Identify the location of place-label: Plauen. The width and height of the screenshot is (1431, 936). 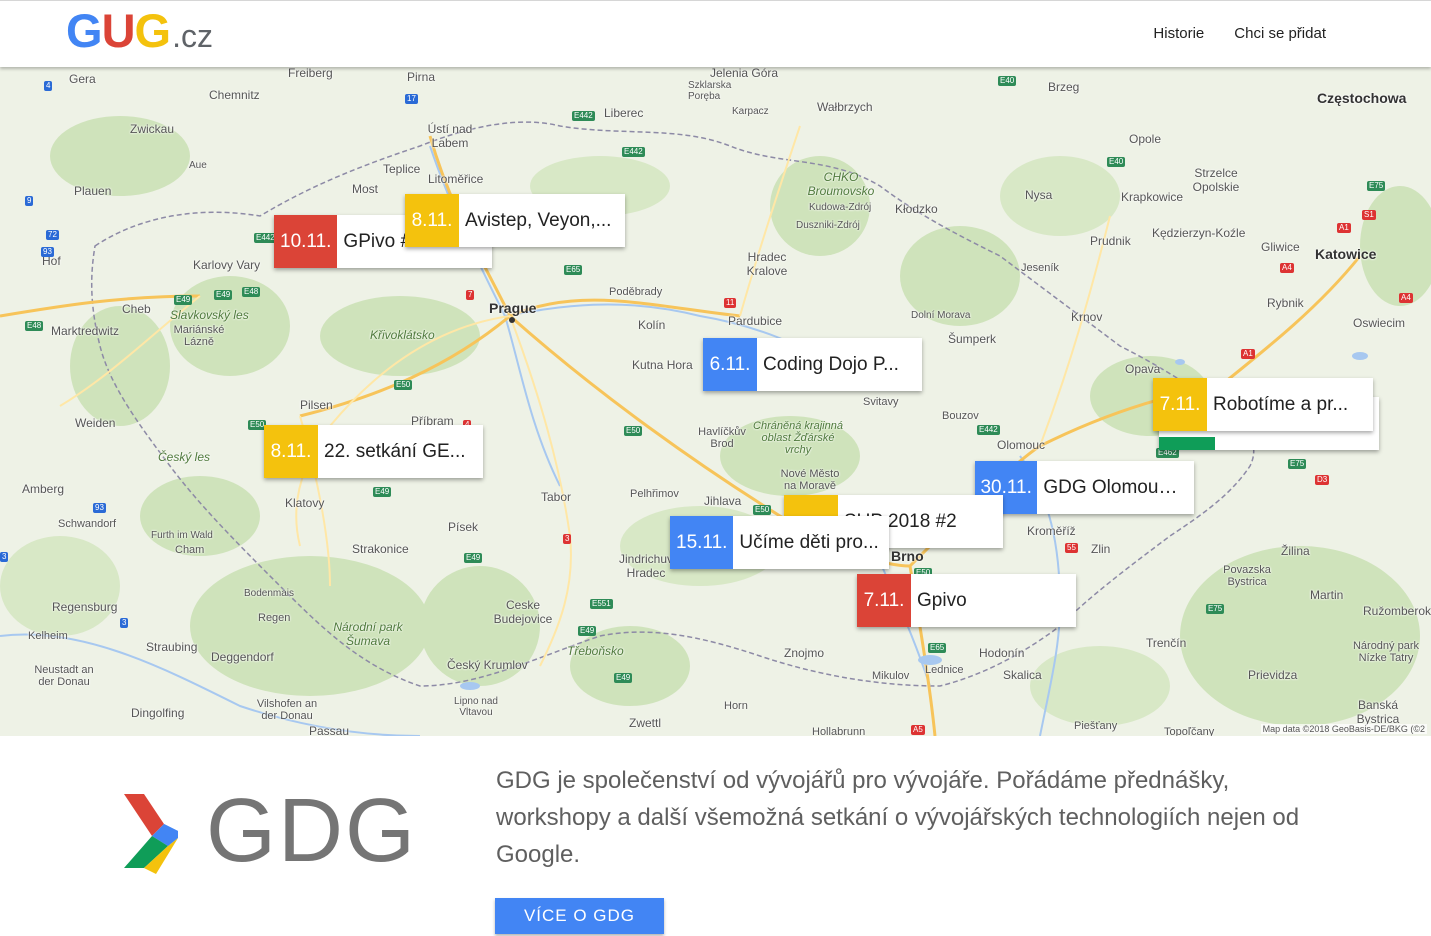
(93, 191).